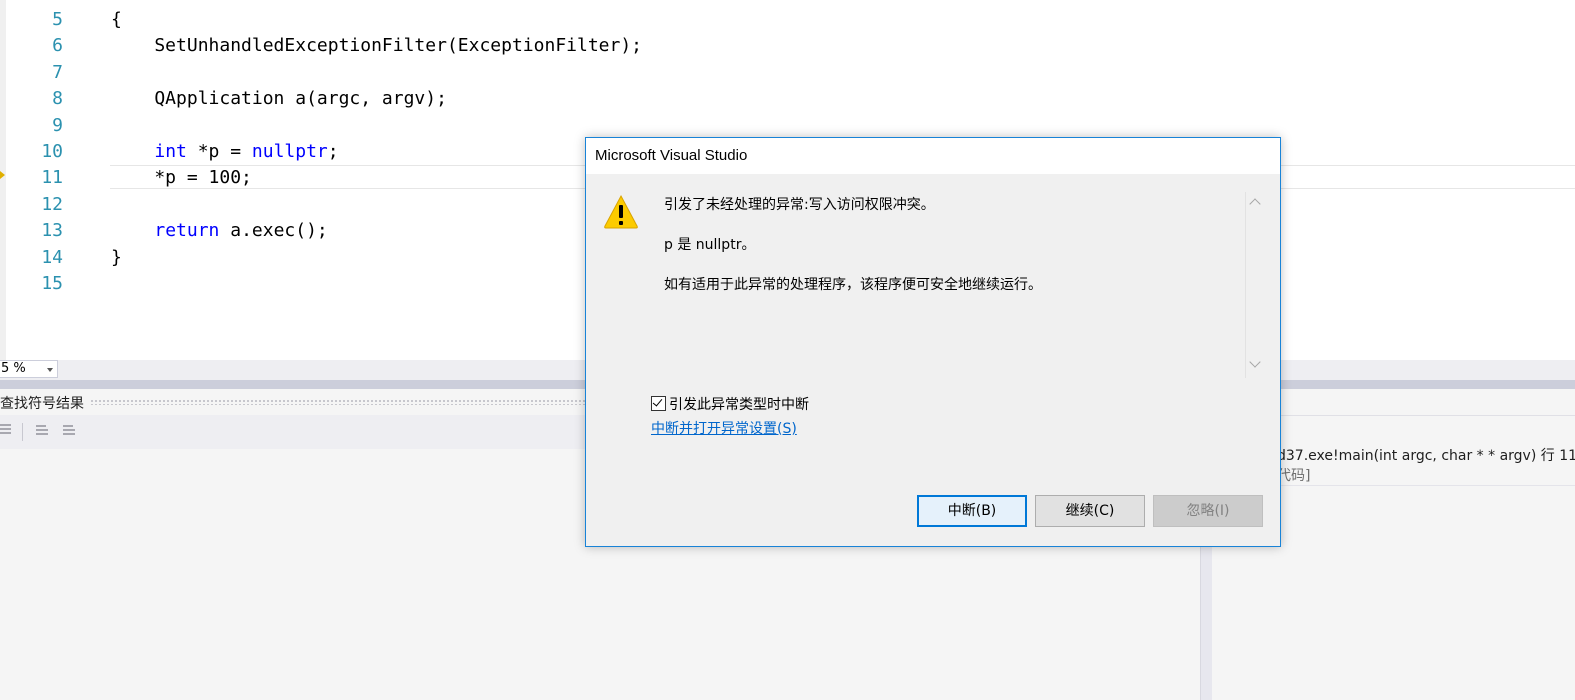 The image size is (1575, 700). Describe the element at coordinates (621, 211) in the screenshot. I see `warning-icon` at that location.